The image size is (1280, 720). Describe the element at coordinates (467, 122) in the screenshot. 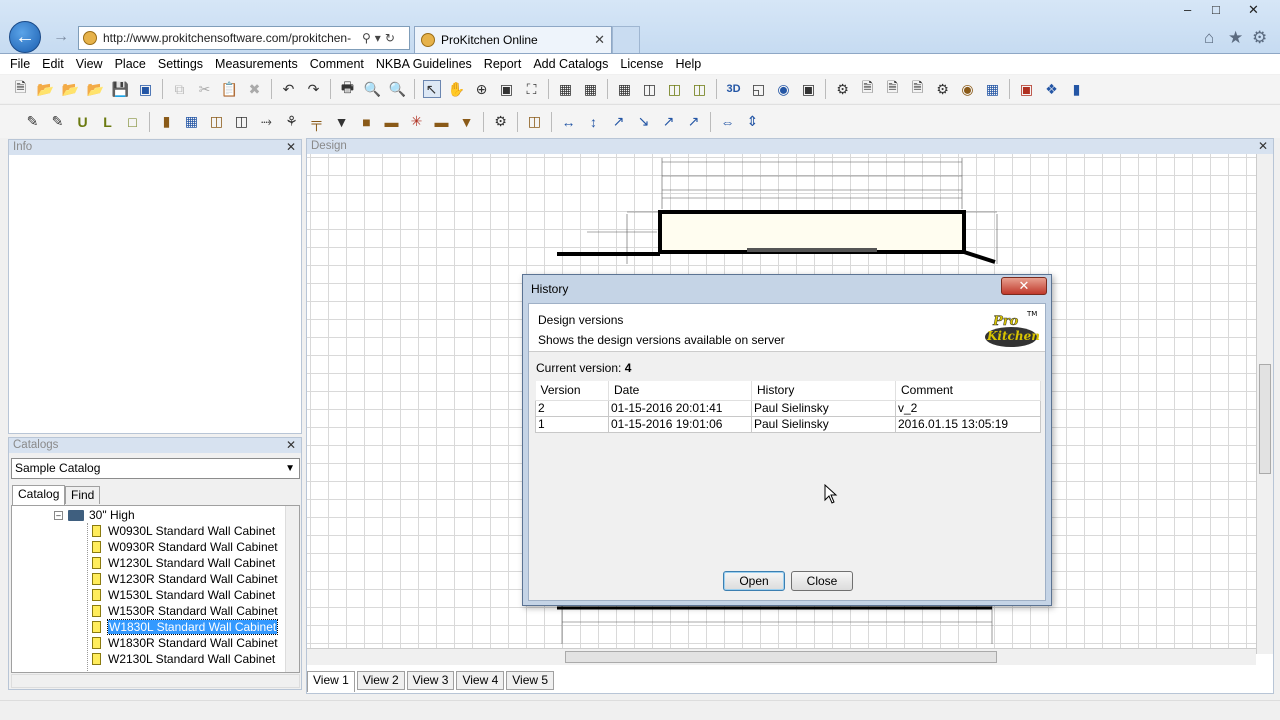

I see `backsplash-icon: ▼` at that location.